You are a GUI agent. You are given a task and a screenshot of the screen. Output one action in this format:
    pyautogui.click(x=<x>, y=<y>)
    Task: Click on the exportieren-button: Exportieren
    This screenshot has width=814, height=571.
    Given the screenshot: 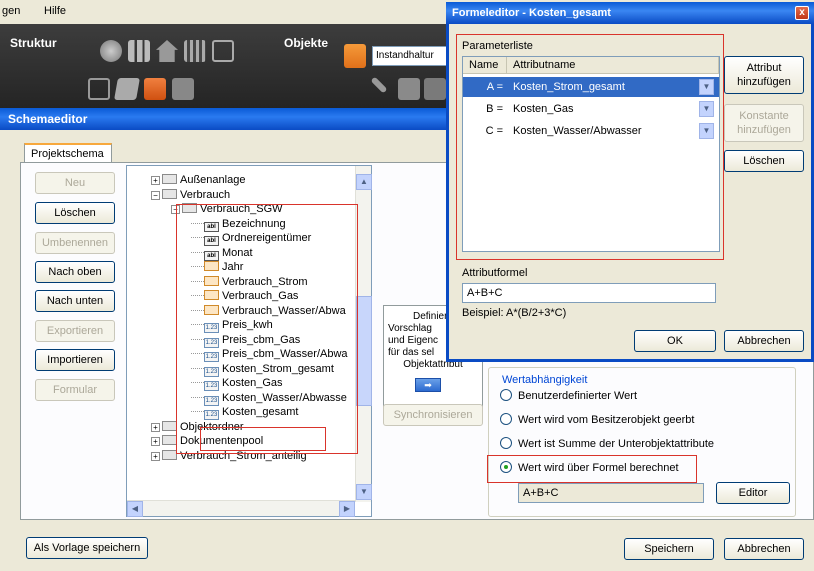 What is the action you would take?
    pyautogui.click(x=75, y=331)
    